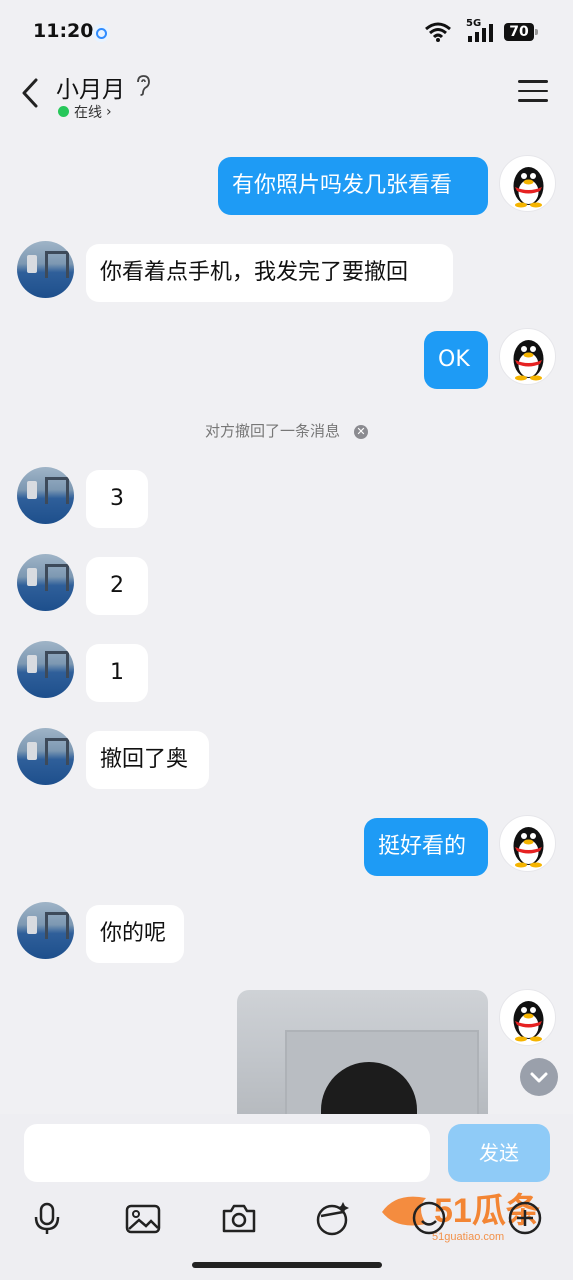 Image resolution: width=573 pixels, height=1280 pixels. I want to click on camera-icon, so click(239, 1218).